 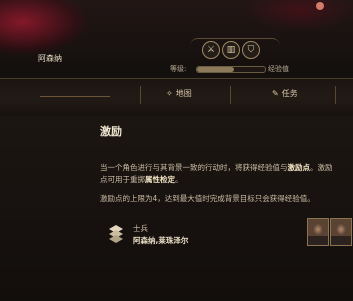 What do you see at coordinates (178, 69) in the screenshot?
I see `level-label: 等级:` at bounding box center [178, 69].